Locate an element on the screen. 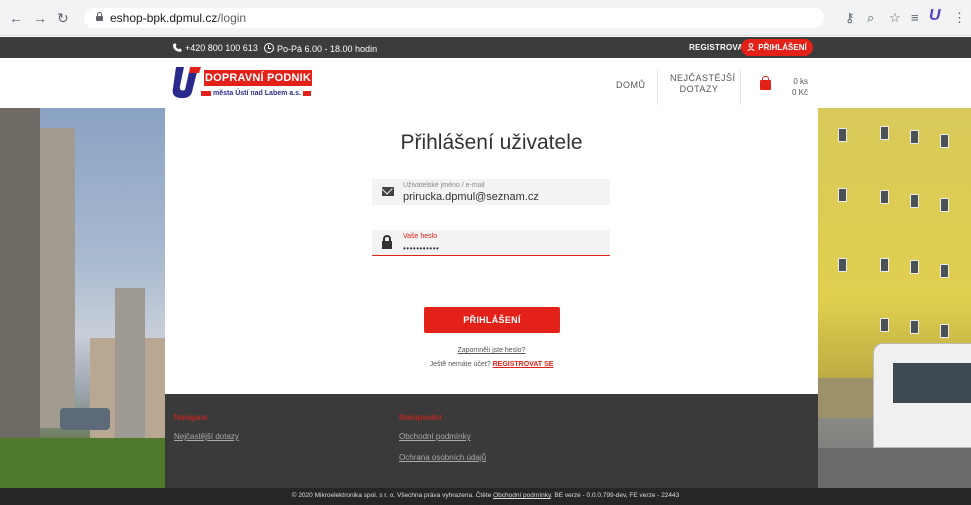 The width and height of the screenshot is (971, 505). cart-total: 0 Kč is located at coordinates (799, 92).